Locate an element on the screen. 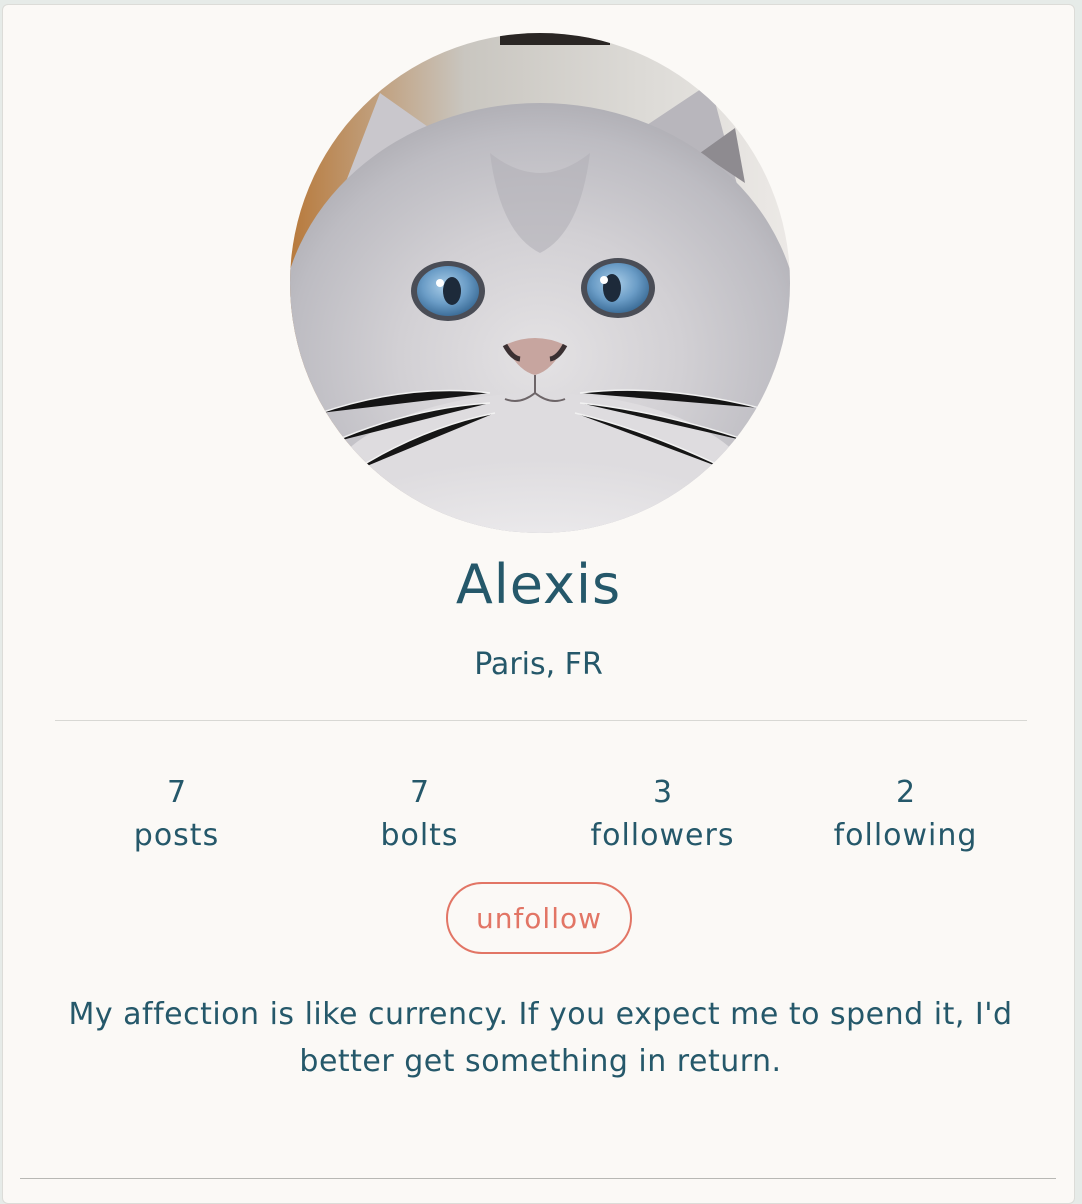  profile-location: Paris, FR is located at coordinates (538, 664).